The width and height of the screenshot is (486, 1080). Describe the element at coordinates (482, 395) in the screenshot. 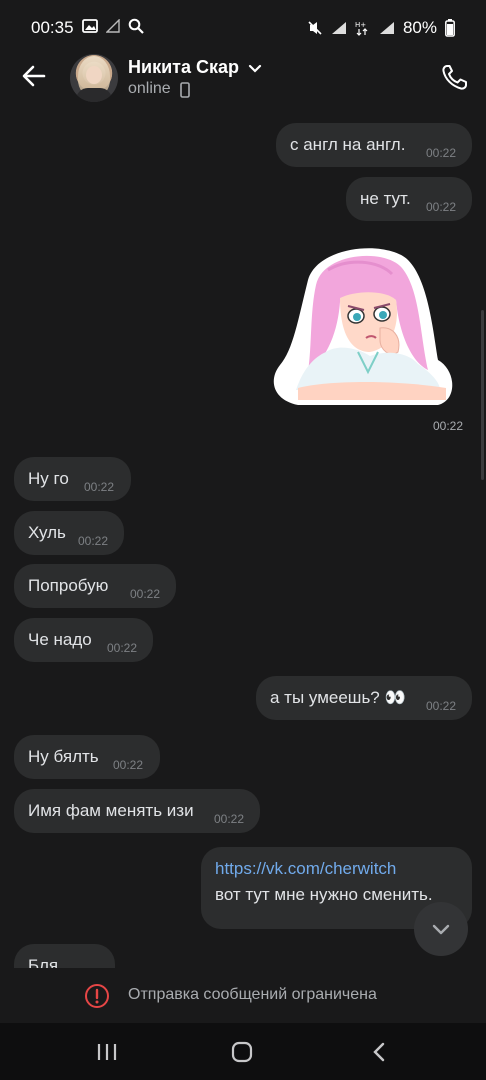

I see `scrollbar` at that location.